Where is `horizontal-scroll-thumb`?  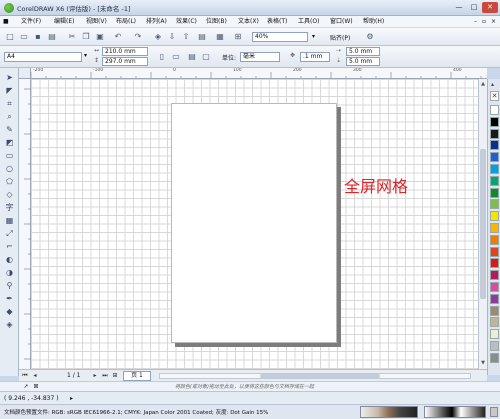
horizontal-scroll-thumb is located at coordinates (320, 376).